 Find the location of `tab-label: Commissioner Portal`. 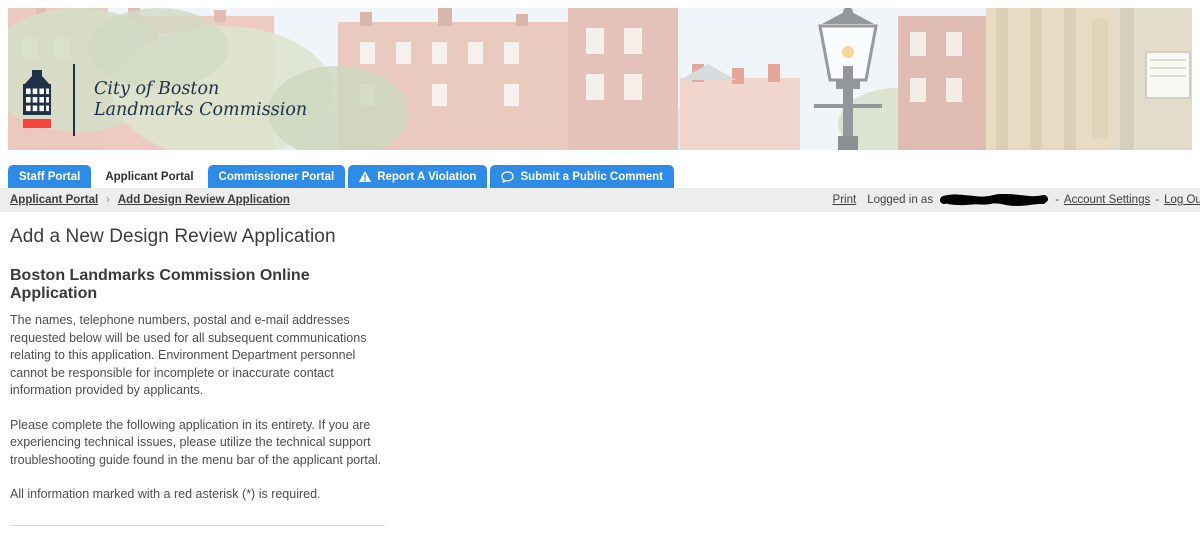

tab-label: Commissioner Portal is located at coordinates (276, 176).